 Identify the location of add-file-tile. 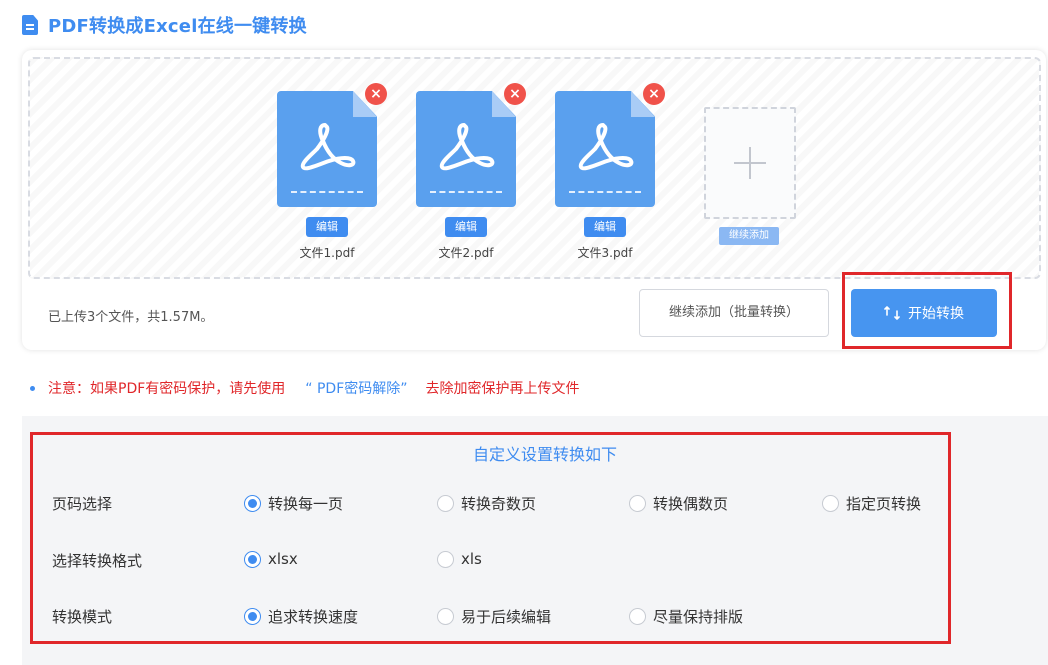
(750, 163).